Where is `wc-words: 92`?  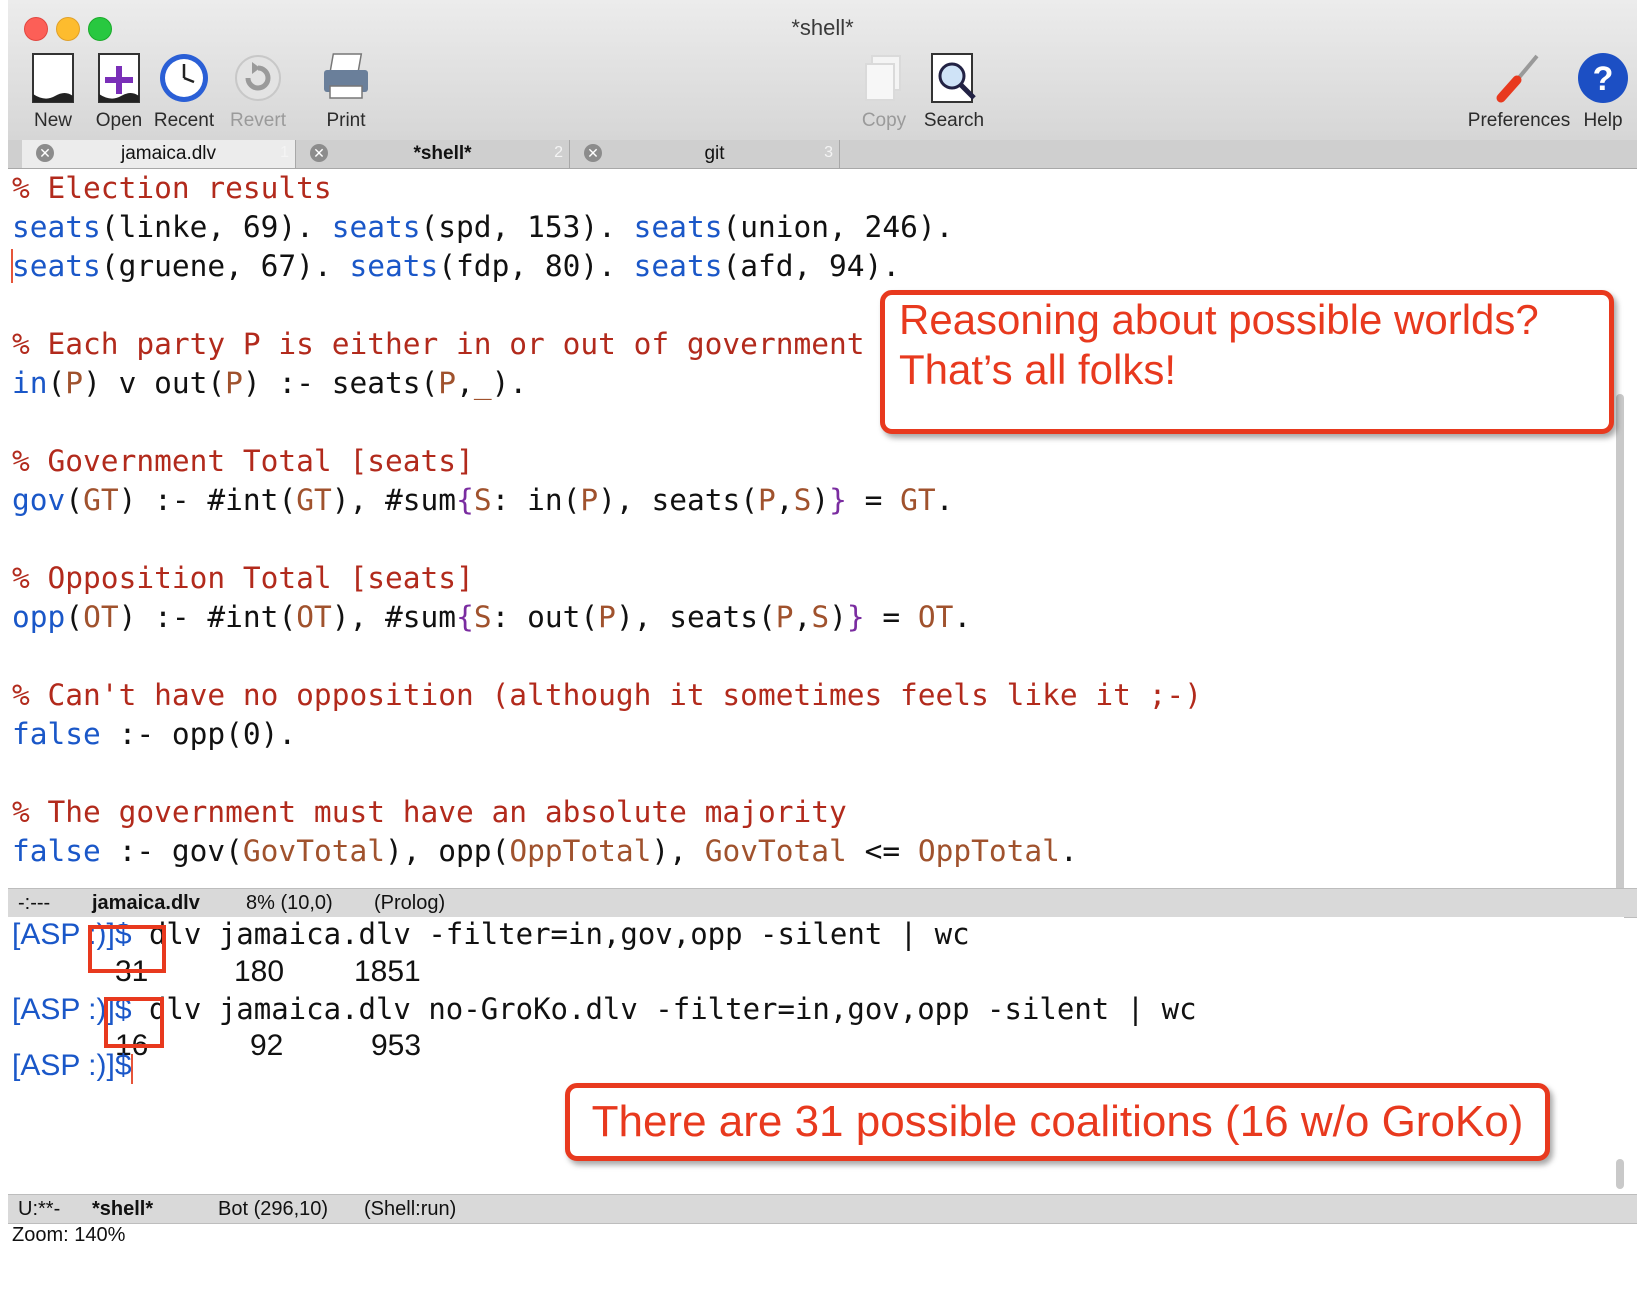 wc-words: 92 is located at coordinates (267, 1045).